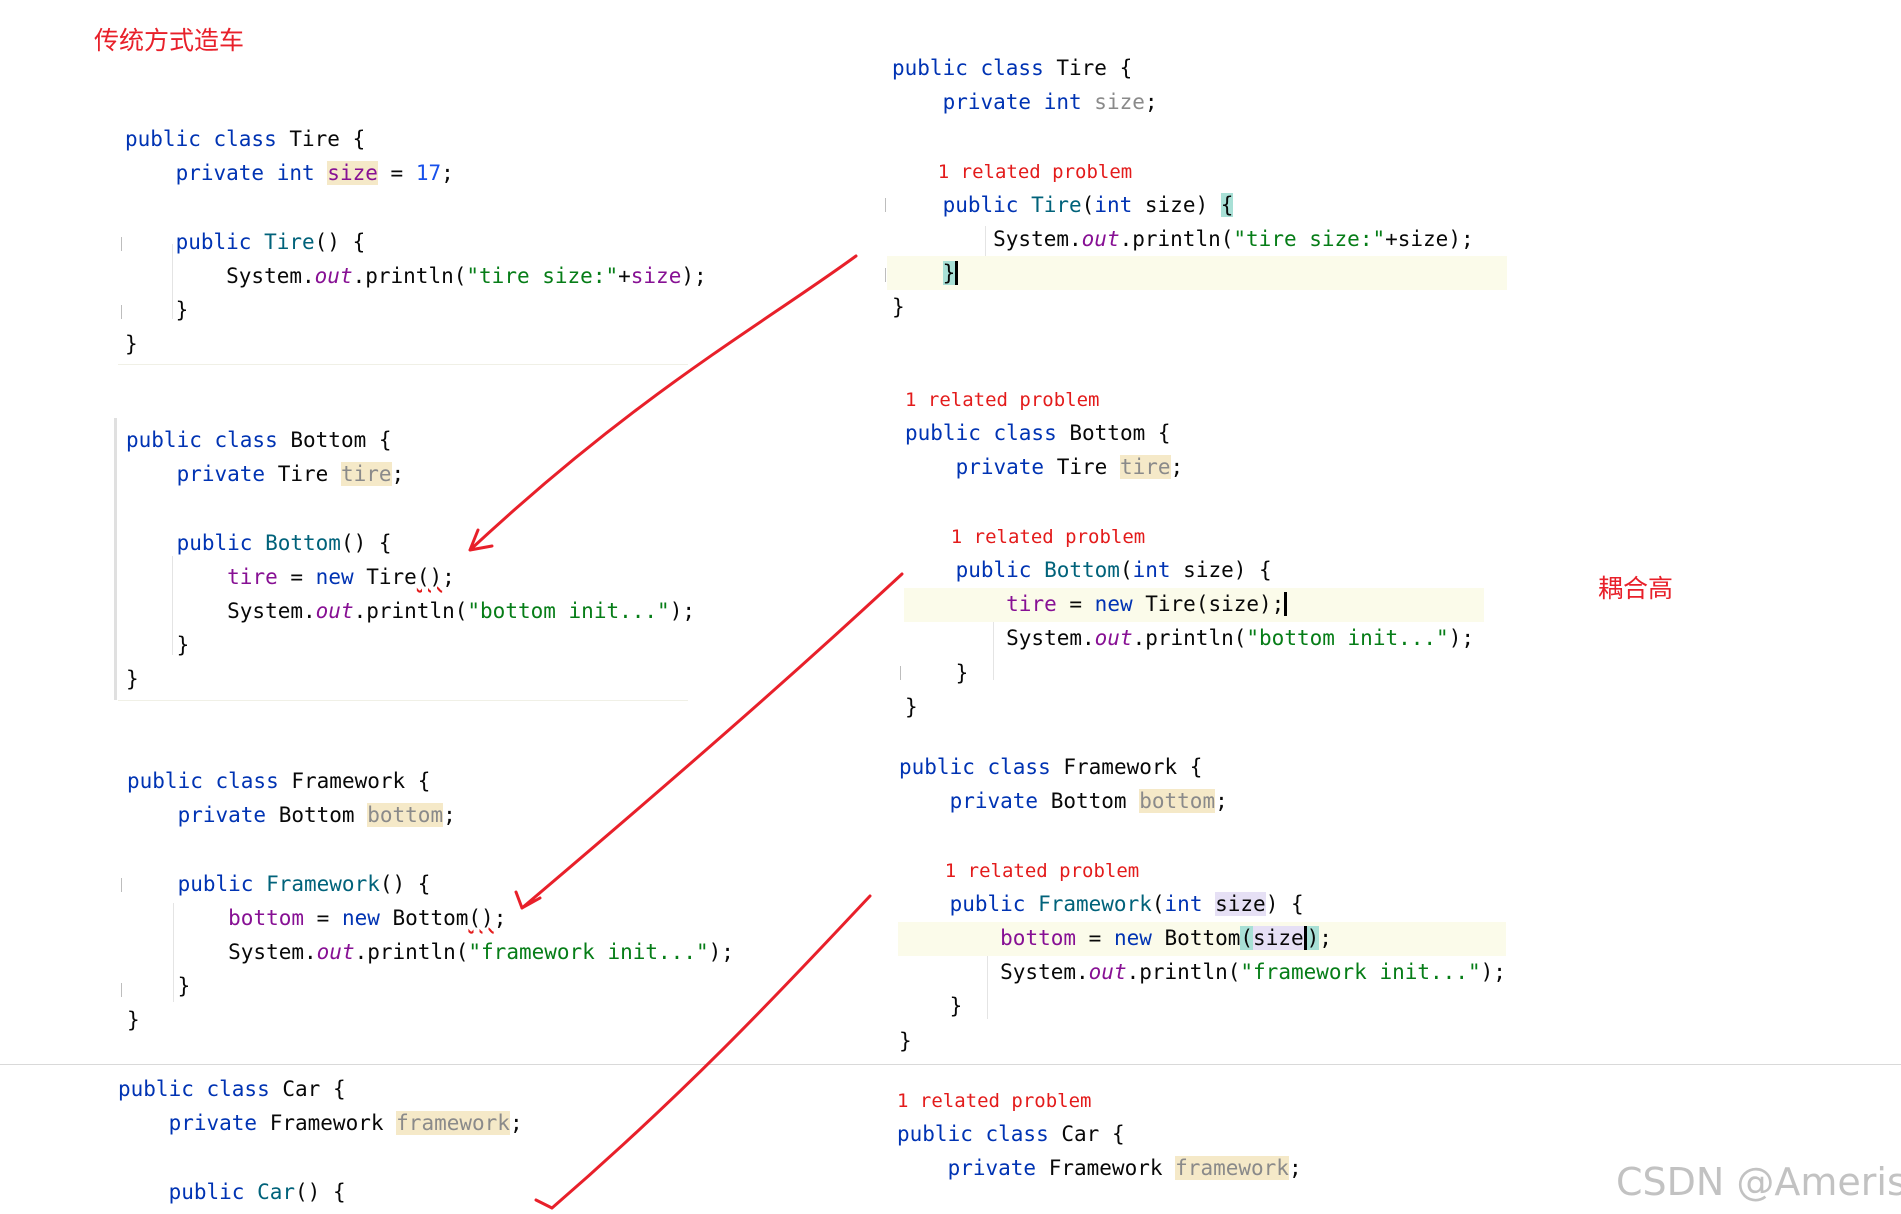  I want to click on arrow-bottom-to-framework, so click(709, 741).